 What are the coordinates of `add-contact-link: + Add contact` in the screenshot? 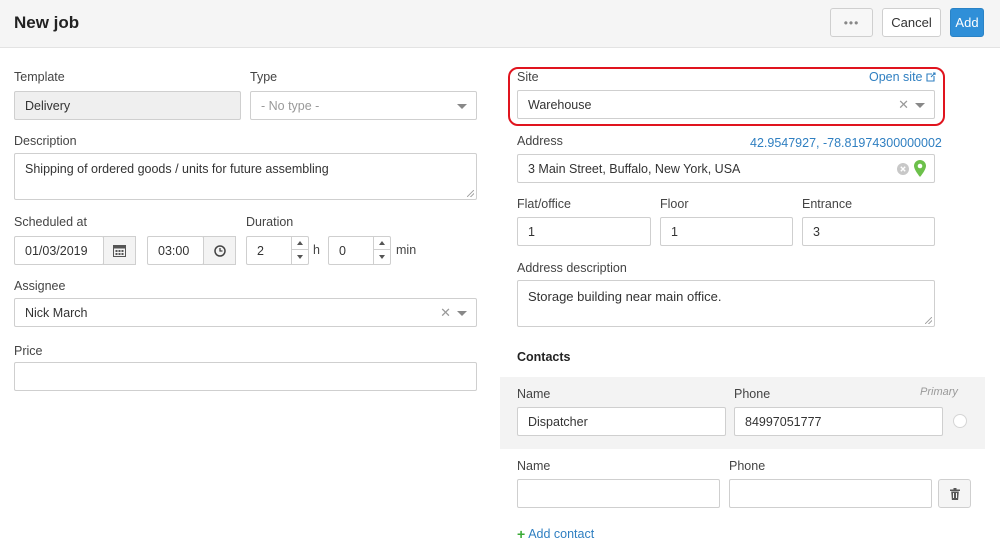 It's located at (555, 534).